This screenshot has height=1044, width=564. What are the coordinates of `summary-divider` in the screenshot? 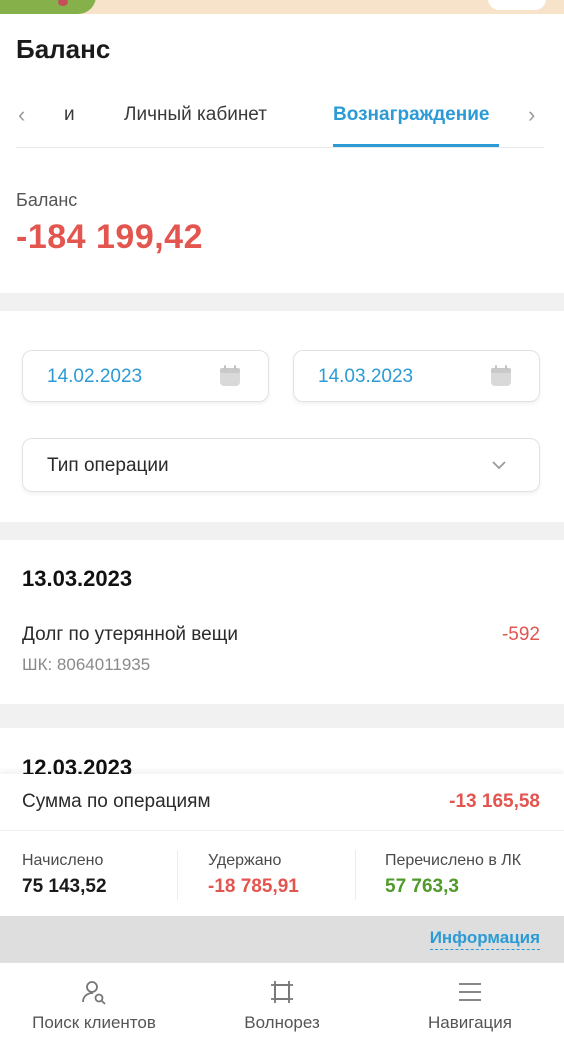 It's located at (282, 830).